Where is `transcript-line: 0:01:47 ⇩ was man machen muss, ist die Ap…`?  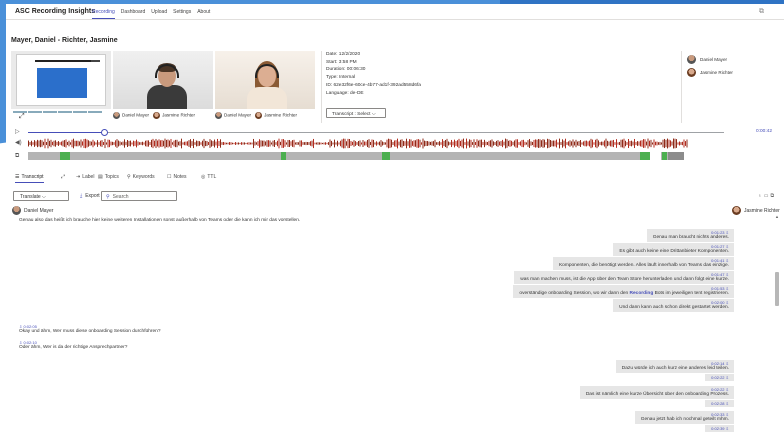 transcript-line: 0:01:47 ⇩ was man machen muss, ist die Ap… is located at coordinates (624, 277).